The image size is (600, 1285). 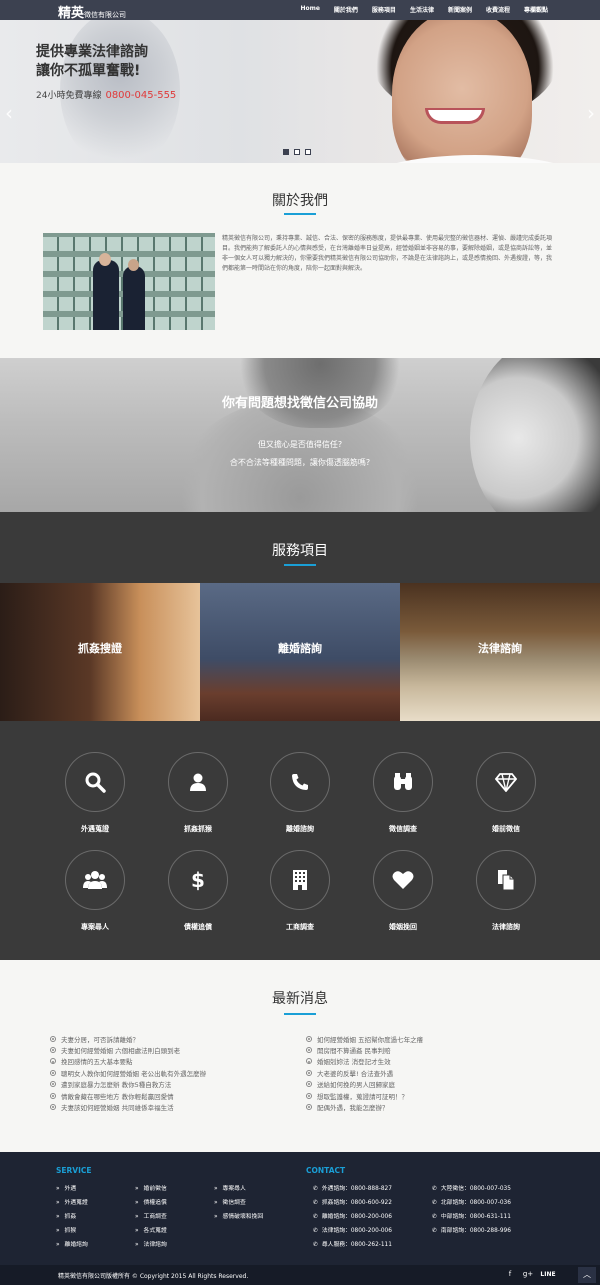 I want to click on service-debt-recovery: $ 債權追償, so click(x=198, y=891).